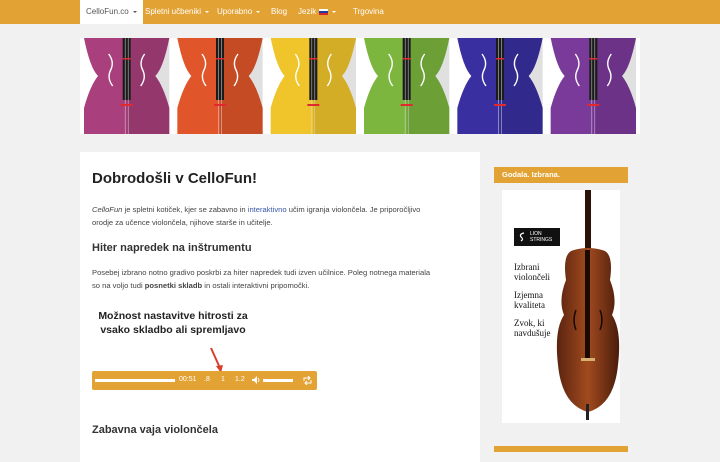 Image resolution: width=720 pixels, height=462 pixels. Describe the element at coordinates (532, 333) in the screenshot. I see `ad-text: navdušuje` at that location.